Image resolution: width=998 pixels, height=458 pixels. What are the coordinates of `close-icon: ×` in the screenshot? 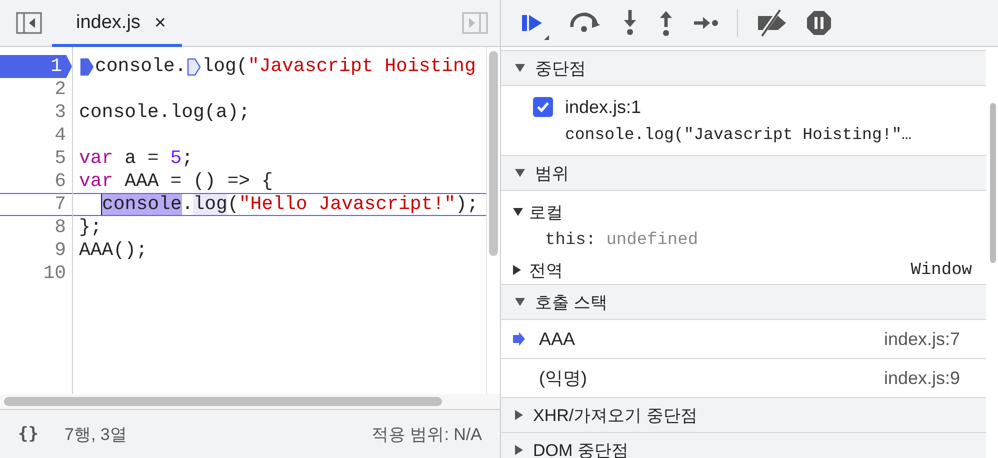 It's located at (160, 23).